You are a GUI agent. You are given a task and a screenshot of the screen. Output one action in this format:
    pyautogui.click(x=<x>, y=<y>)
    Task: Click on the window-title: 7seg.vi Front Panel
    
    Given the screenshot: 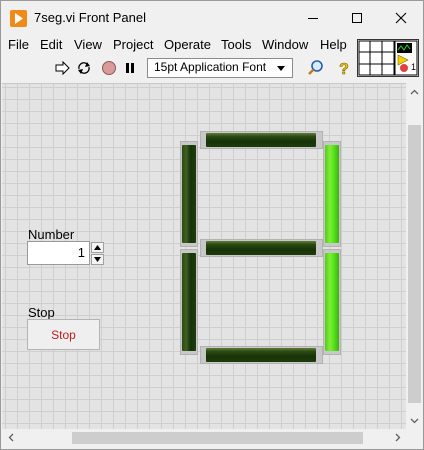 What is the action you would take?
    pyautogui.click(x=90, y=17)
    